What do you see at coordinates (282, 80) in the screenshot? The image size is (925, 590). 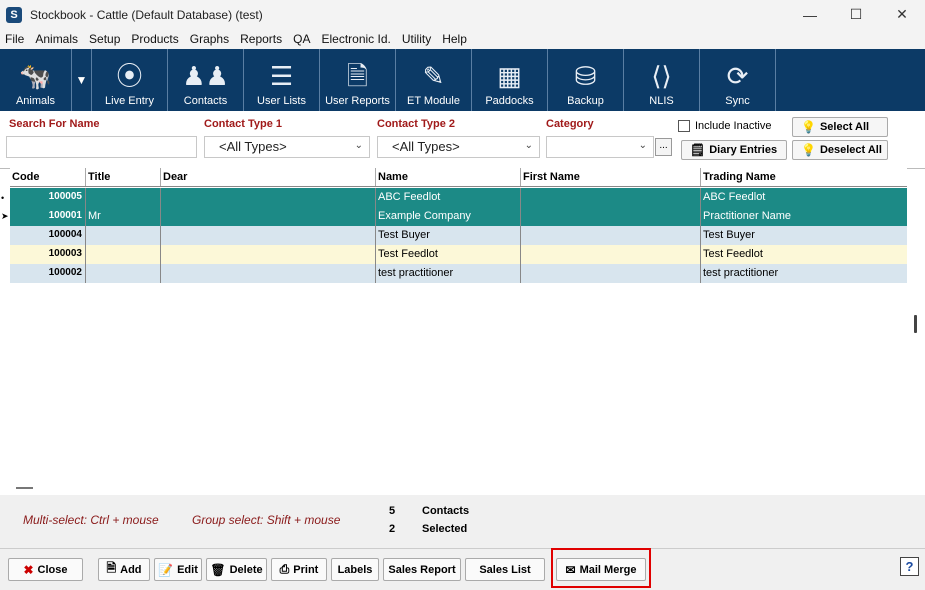 I see `toolbar-user-lists-button: ☰ User Lists` at bounding box center [282, 80].